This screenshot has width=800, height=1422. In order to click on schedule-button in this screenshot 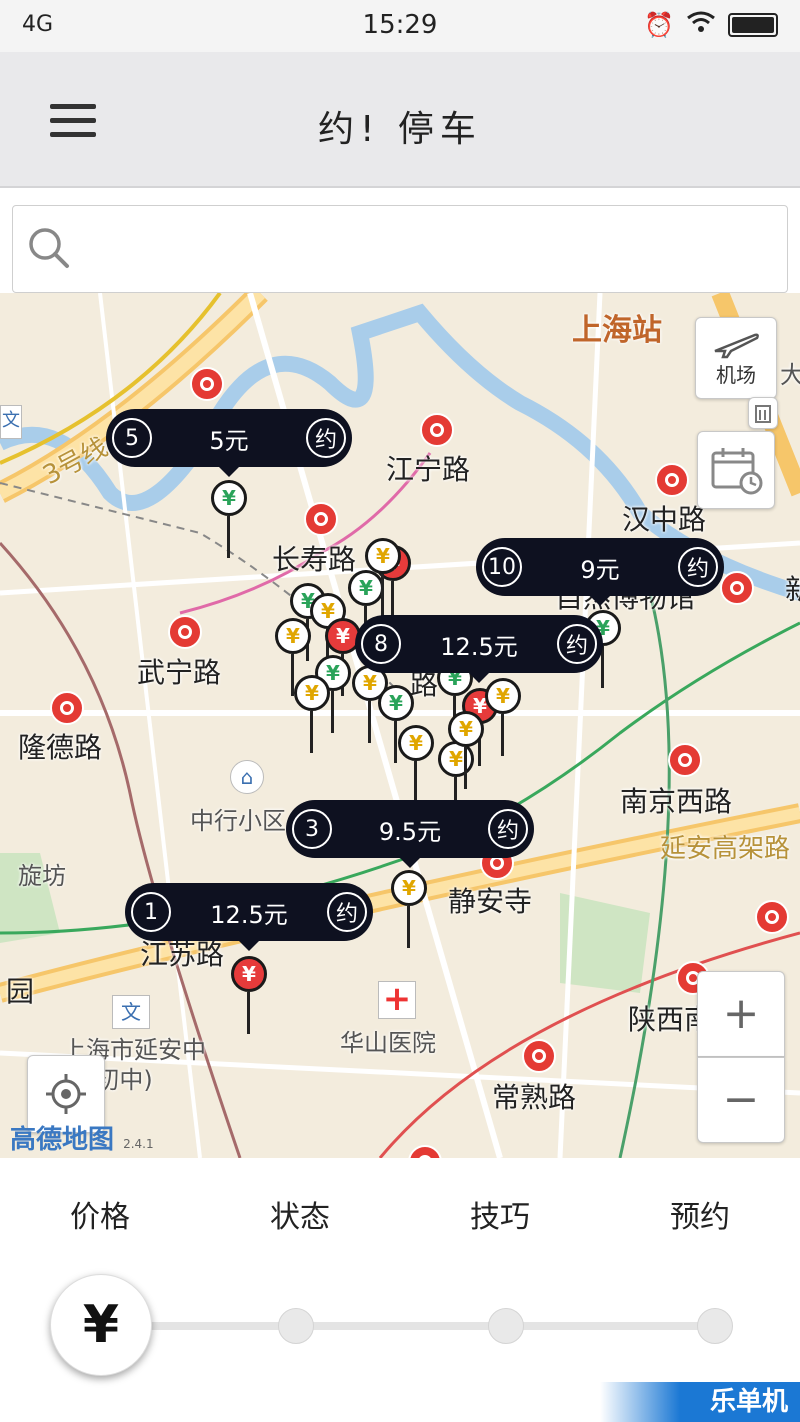, I will do `click(736, 470)`.